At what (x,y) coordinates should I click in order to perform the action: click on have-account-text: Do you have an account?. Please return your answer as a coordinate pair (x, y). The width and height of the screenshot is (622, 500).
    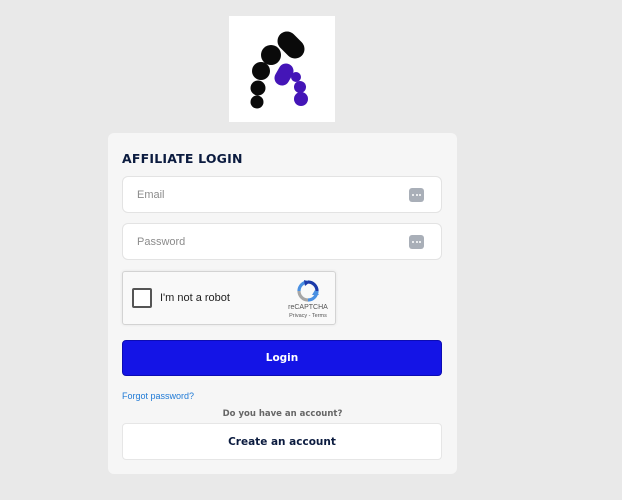
    Looking at the image, I should click on (282, 414).